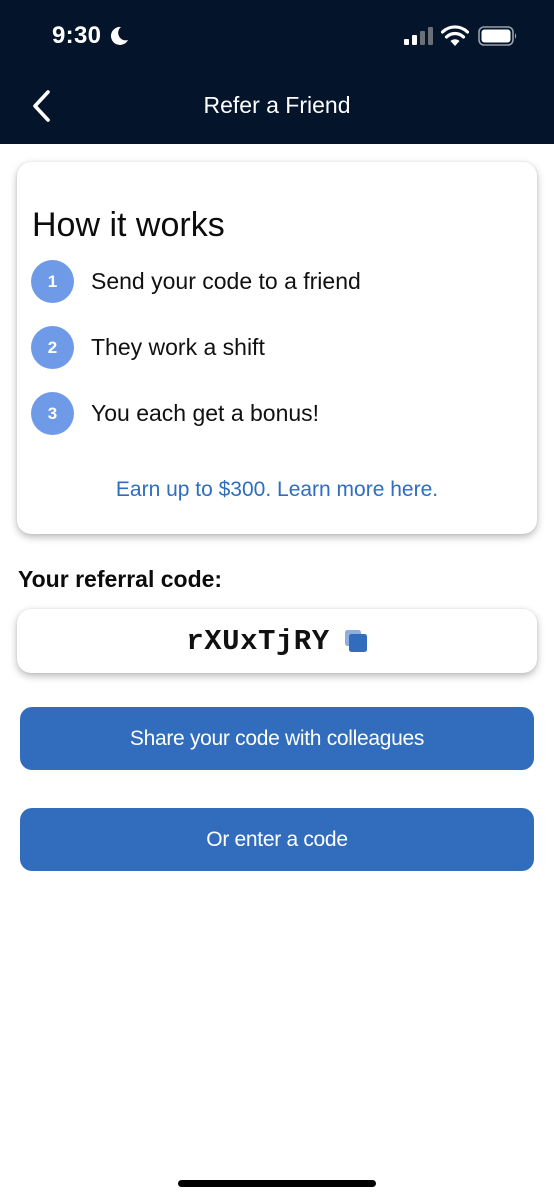 Image resolution: width=554 pixels, height=1200 pixels. Describe the element at coordinates (120, 579) in the screenshot. I see `referral-code-label: Your referral code:` at that location.